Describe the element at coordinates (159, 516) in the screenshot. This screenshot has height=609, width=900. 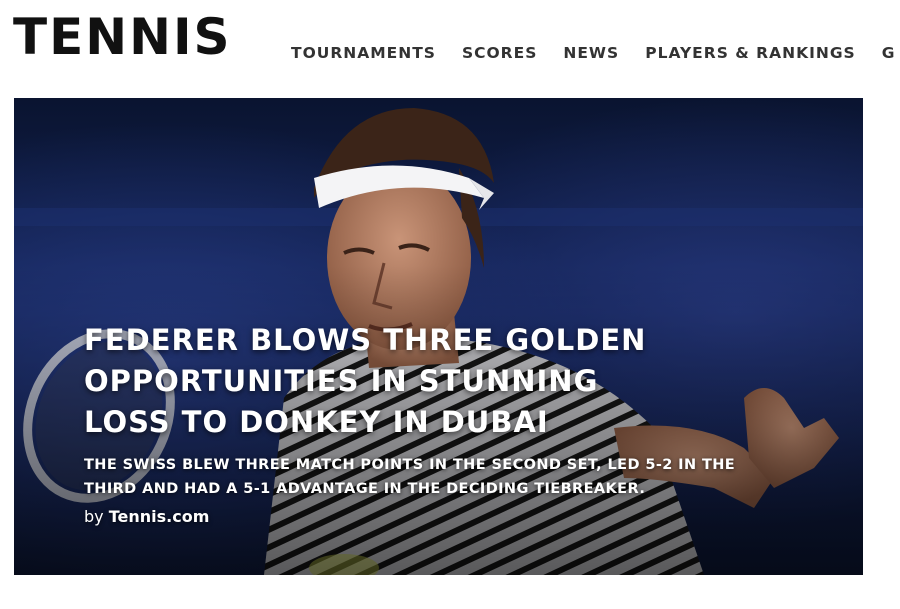
I see `byline-source: Tennis.com` at that location.